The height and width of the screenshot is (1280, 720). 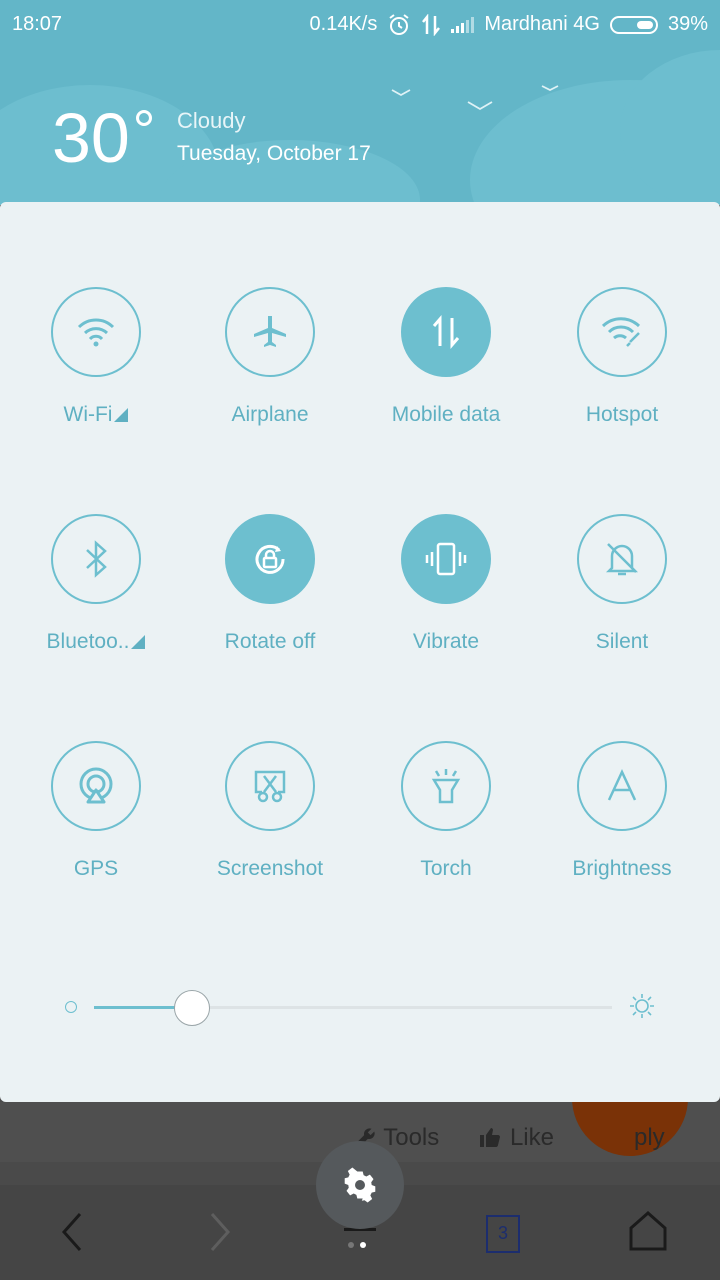 I want to click on weather-temperature: 30, so click(x=91, y=138).